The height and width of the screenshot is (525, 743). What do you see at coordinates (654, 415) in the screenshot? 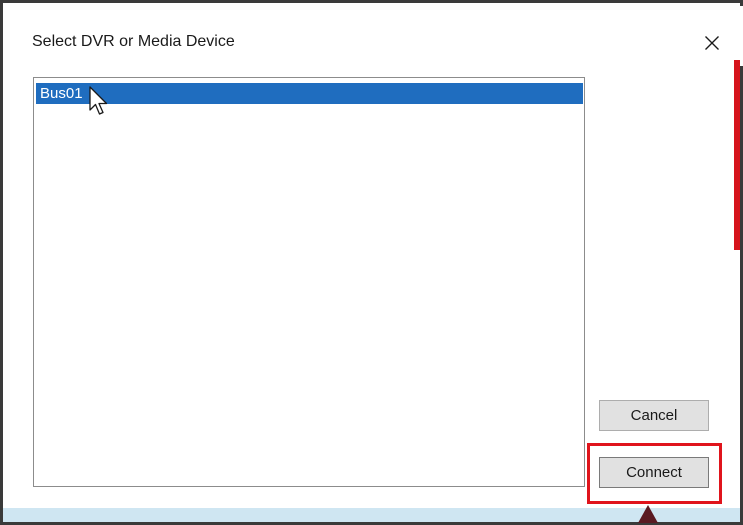
I see `cancel-button: Cancel` at bounding box center [654, 415].